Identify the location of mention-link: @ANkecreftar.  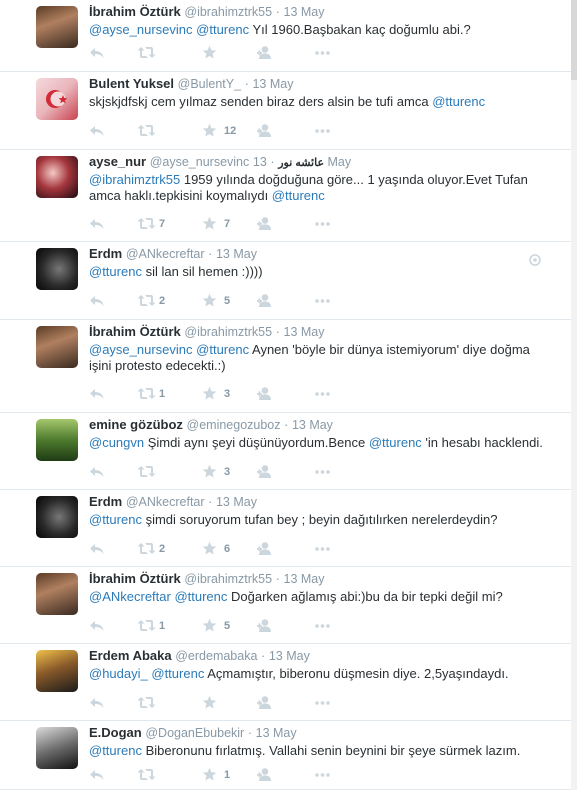
(130, 596).